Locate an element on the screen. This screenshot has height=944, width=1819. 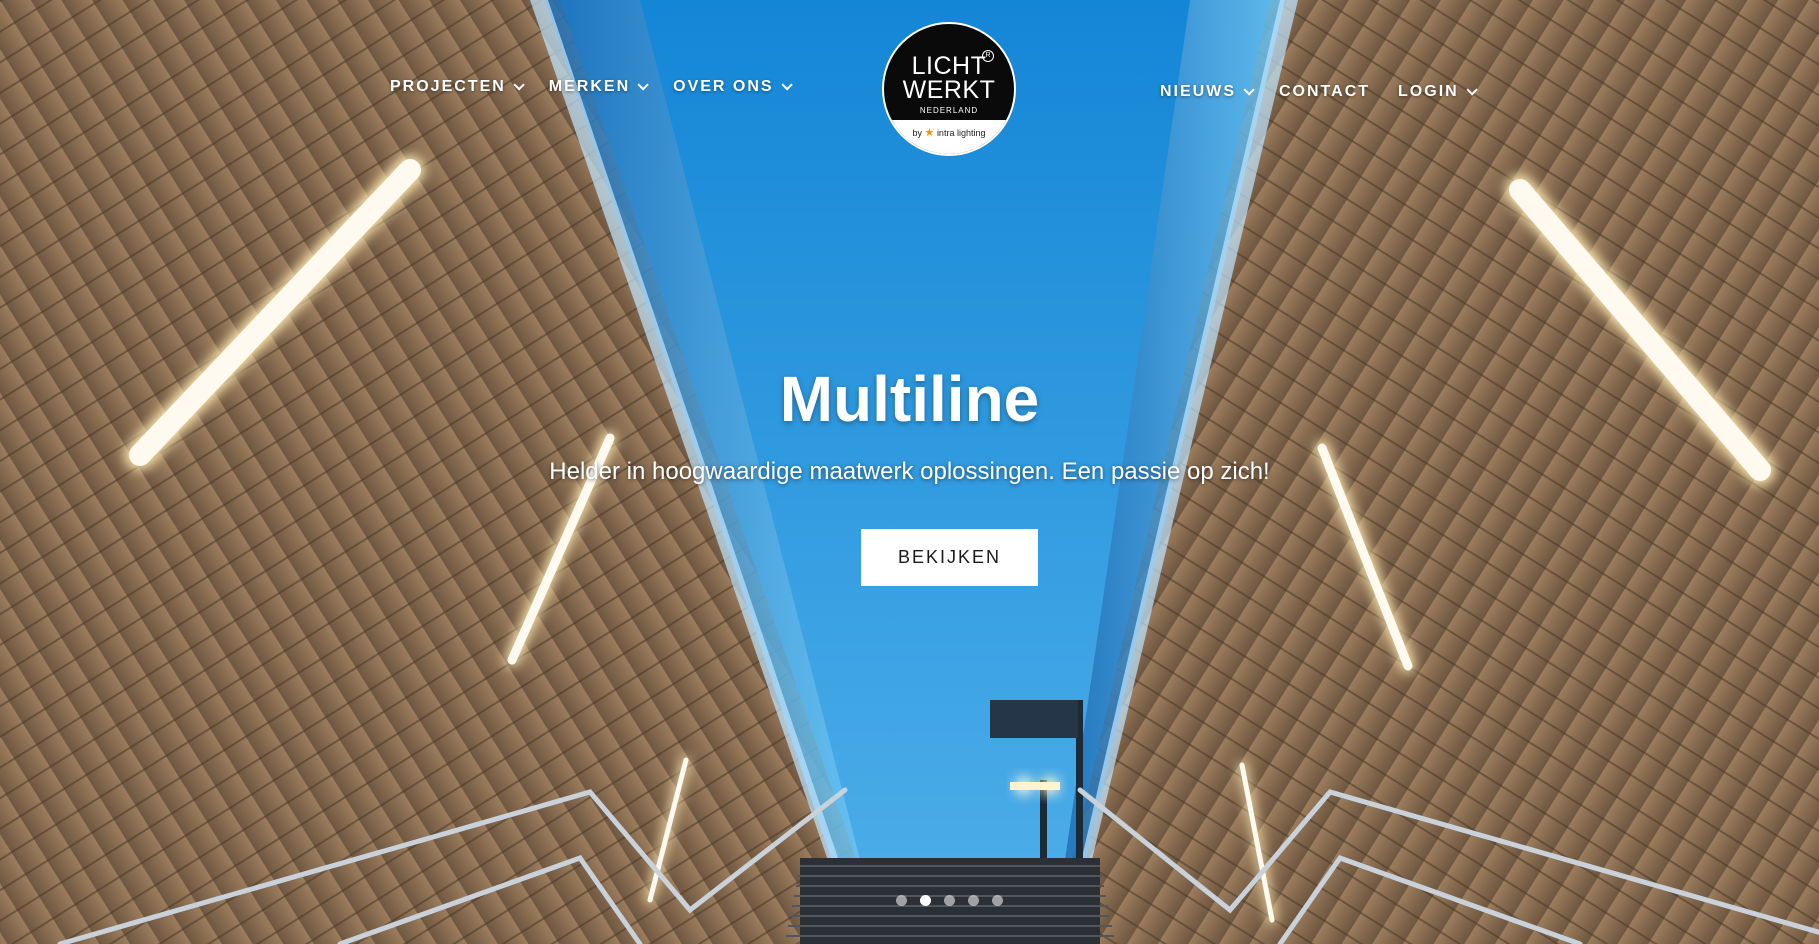
nav-item-label: MERKEN is located at coordinates (589, 86).